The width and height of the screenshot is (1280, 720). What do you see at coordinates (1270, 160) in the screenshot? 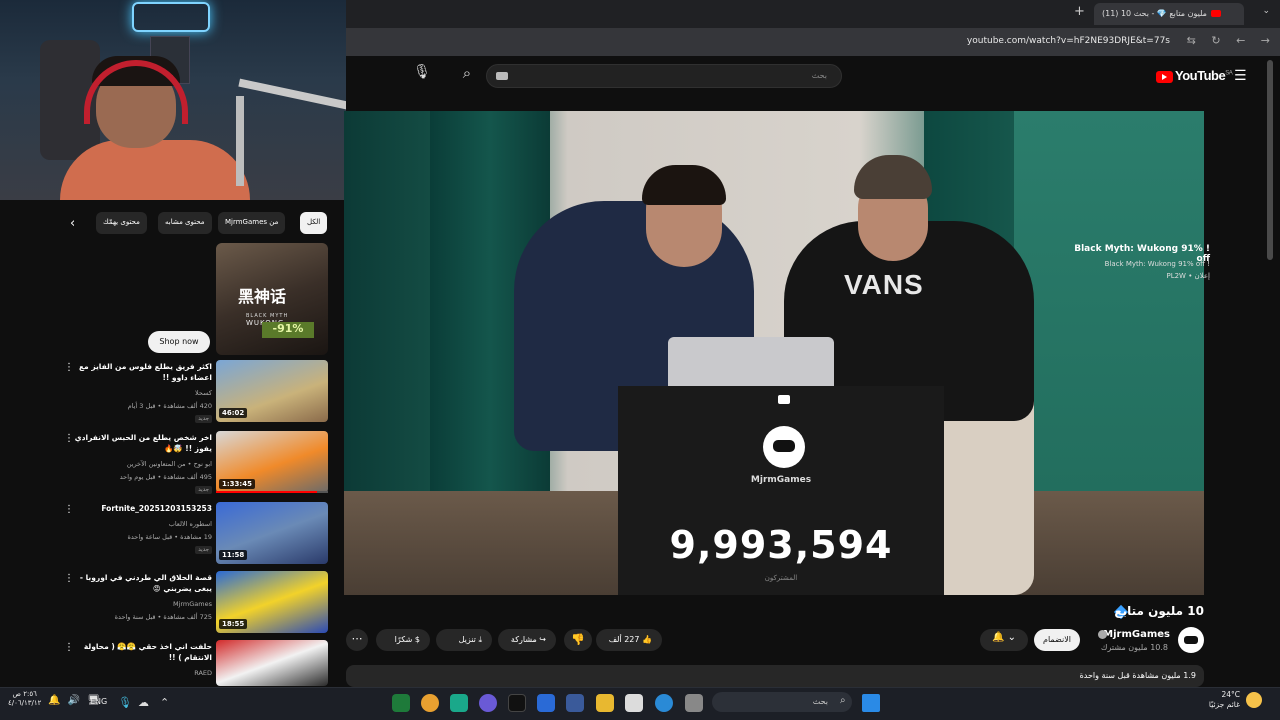
I see `scrollbar-thumb` at bounding box center [1270, 160].